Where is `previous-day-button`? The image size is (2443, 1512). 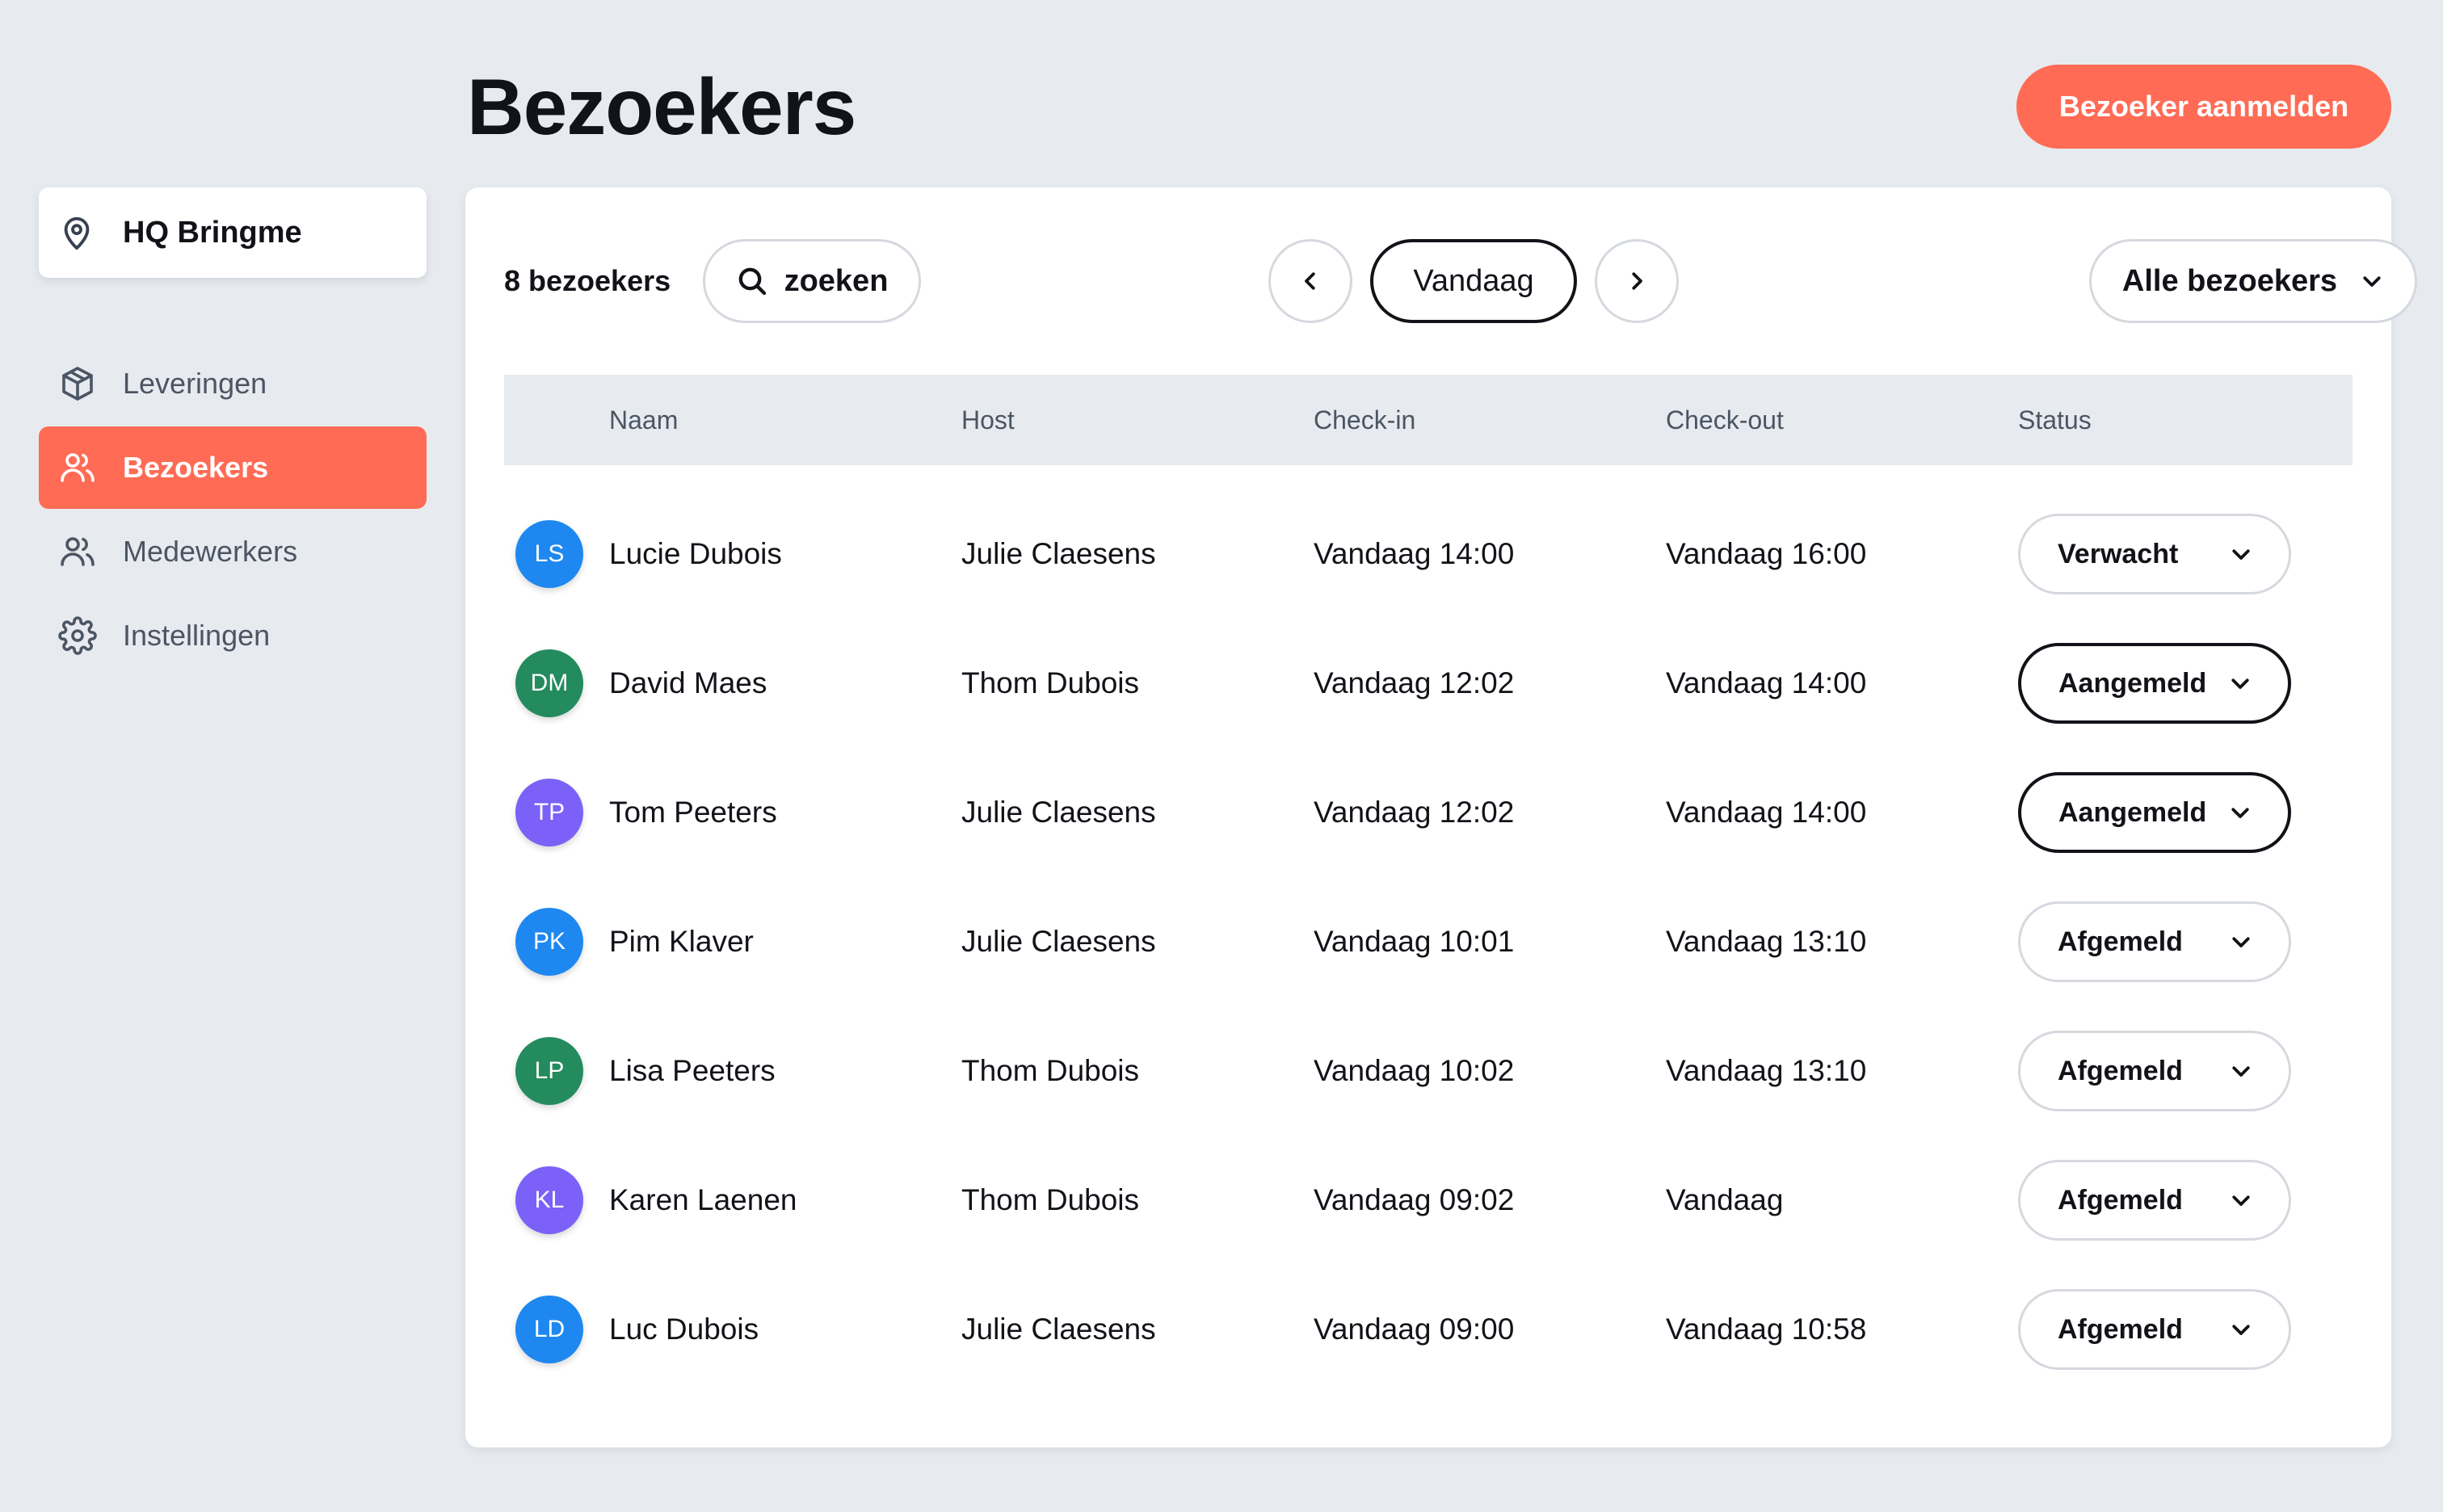
previous-day-button is located at coordinates (1310, 281).